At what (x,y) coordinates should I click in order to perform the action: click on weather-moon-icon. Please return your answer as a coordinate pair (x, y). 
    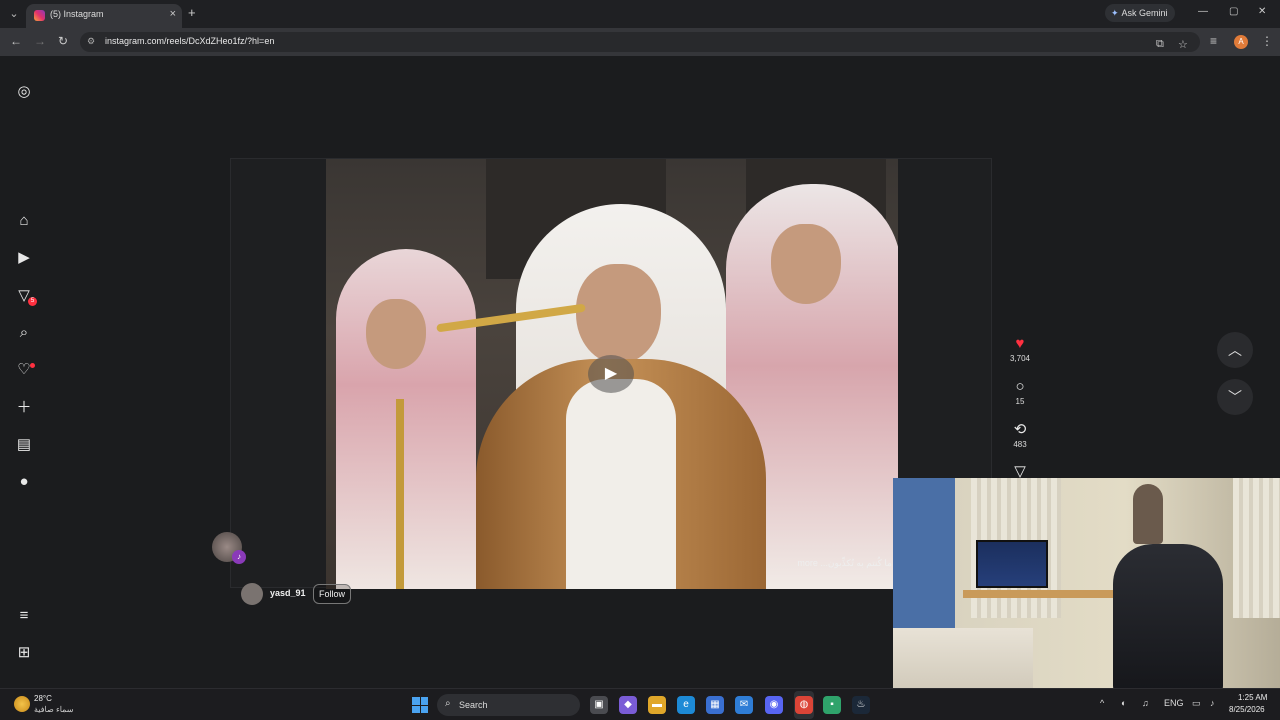
    Looking at the image, I should click on (22, 704).